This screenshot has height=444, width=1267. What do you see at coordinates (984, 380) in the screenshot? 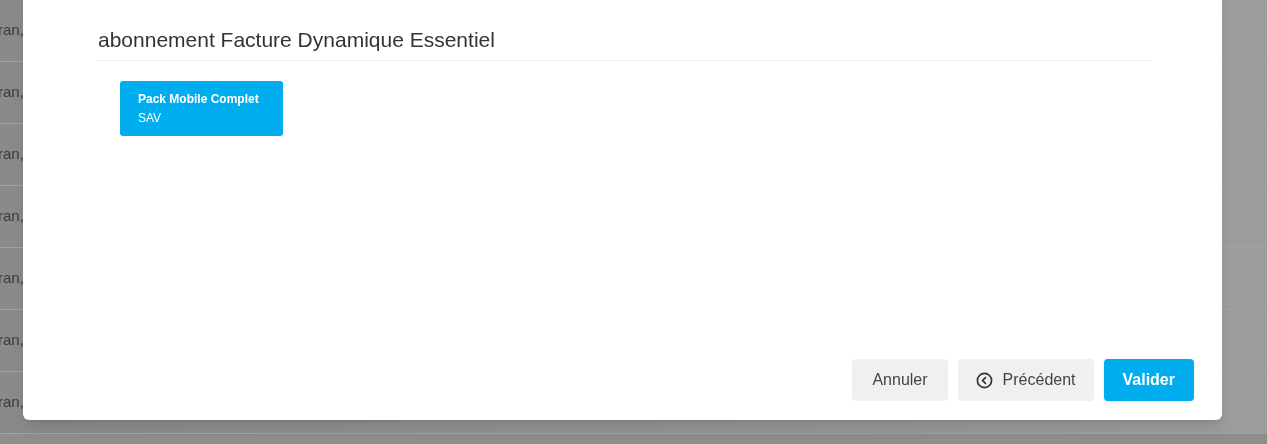
I see `chevron-left-circle-icon` at bounding box center [984, 380].